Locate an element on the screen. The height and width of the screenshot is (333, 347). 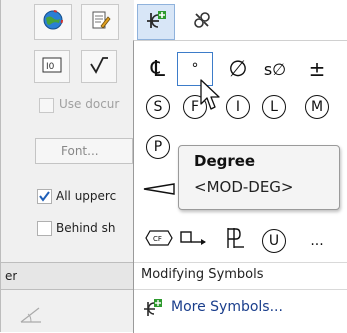
controlled-feature-label: CF is located at coordinates (157, 239).